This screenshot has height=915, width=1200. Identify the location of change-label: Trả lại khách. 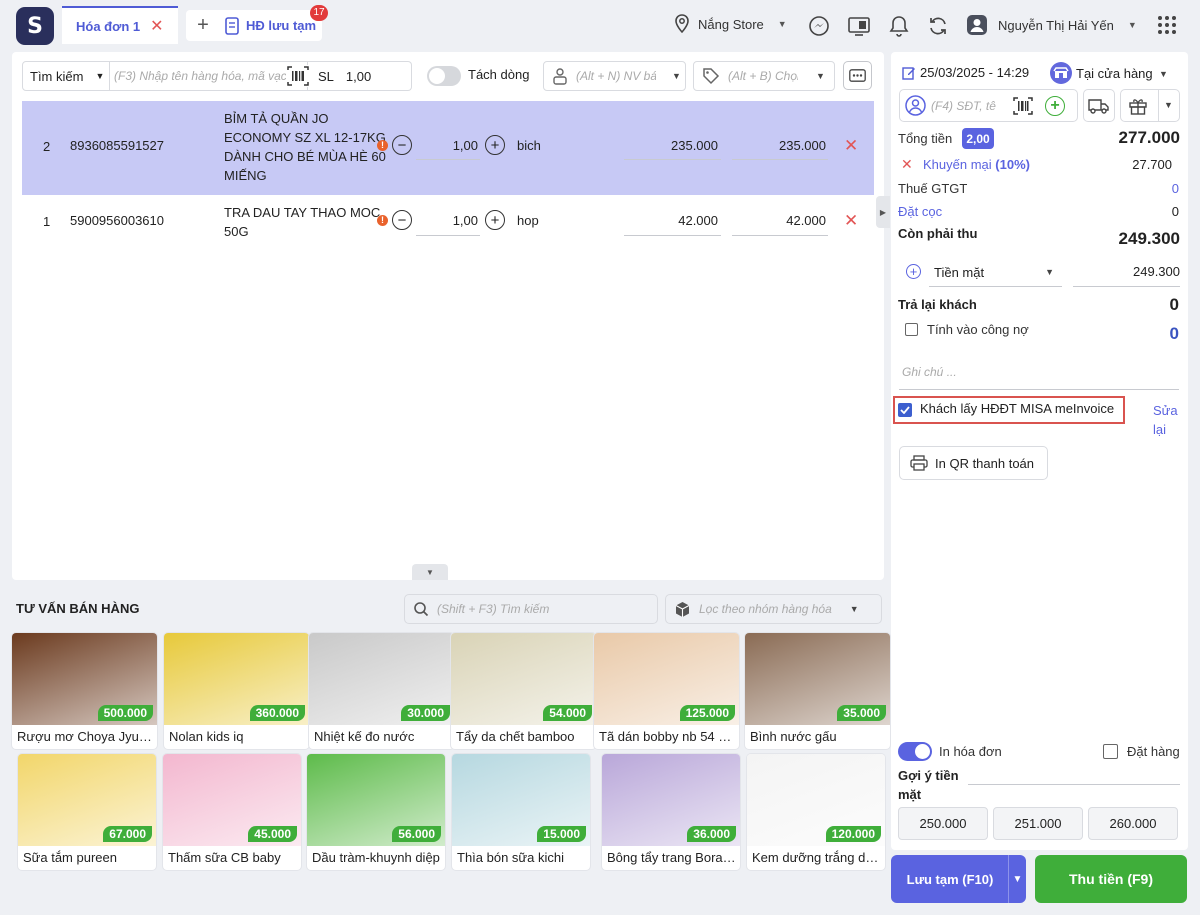
(937, 304).